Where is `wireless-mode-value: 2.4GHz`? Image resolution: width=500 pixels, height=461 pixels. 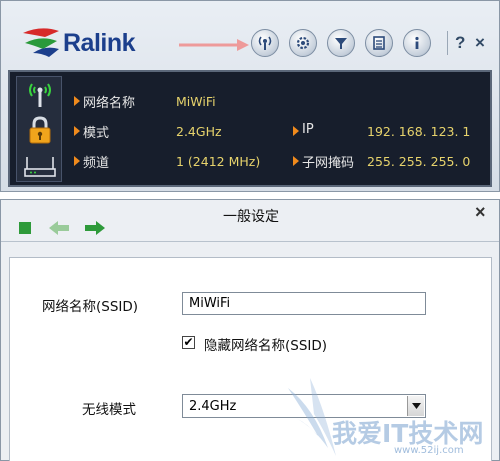 wireless-mode-value: 2.4GHz is located at coordinates (213, 406).